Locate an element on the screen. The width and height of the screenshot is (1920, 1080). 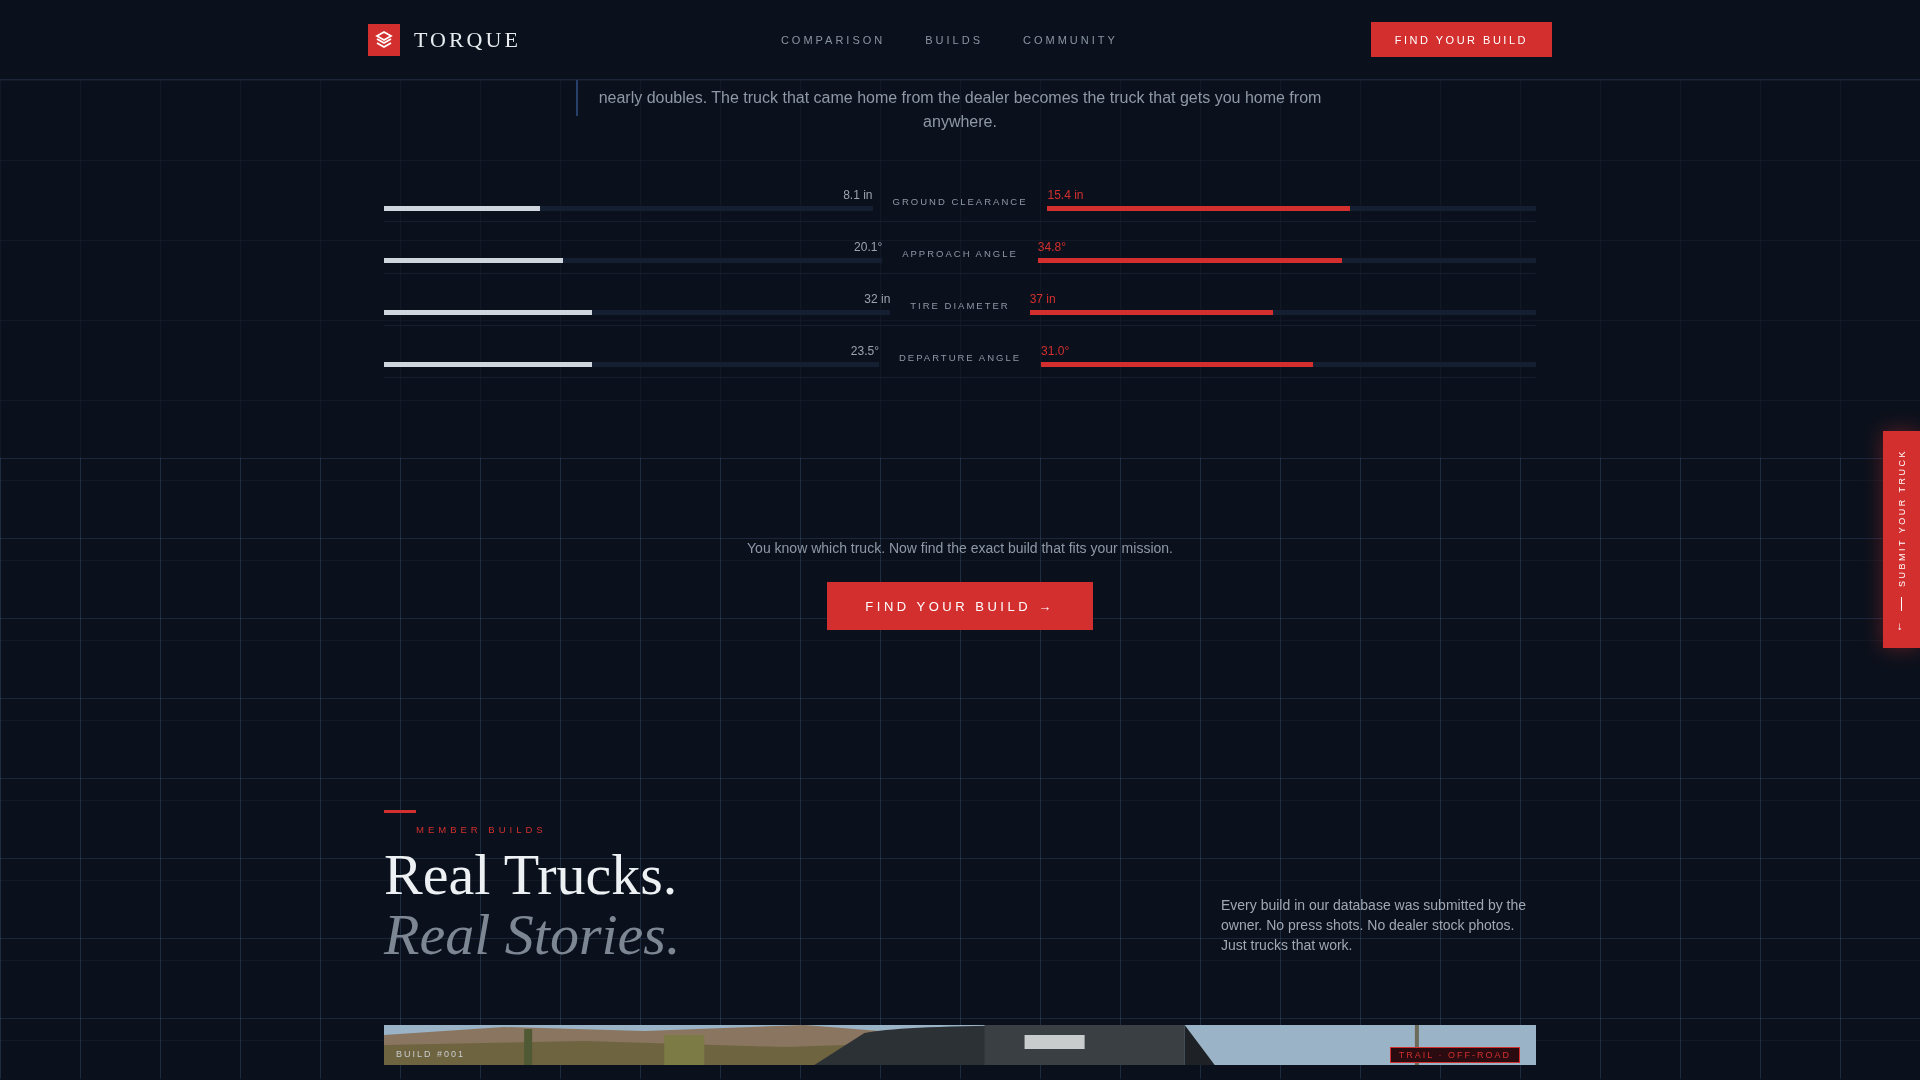
section-title: Real Trucks. is located at coordinates (531, 875).